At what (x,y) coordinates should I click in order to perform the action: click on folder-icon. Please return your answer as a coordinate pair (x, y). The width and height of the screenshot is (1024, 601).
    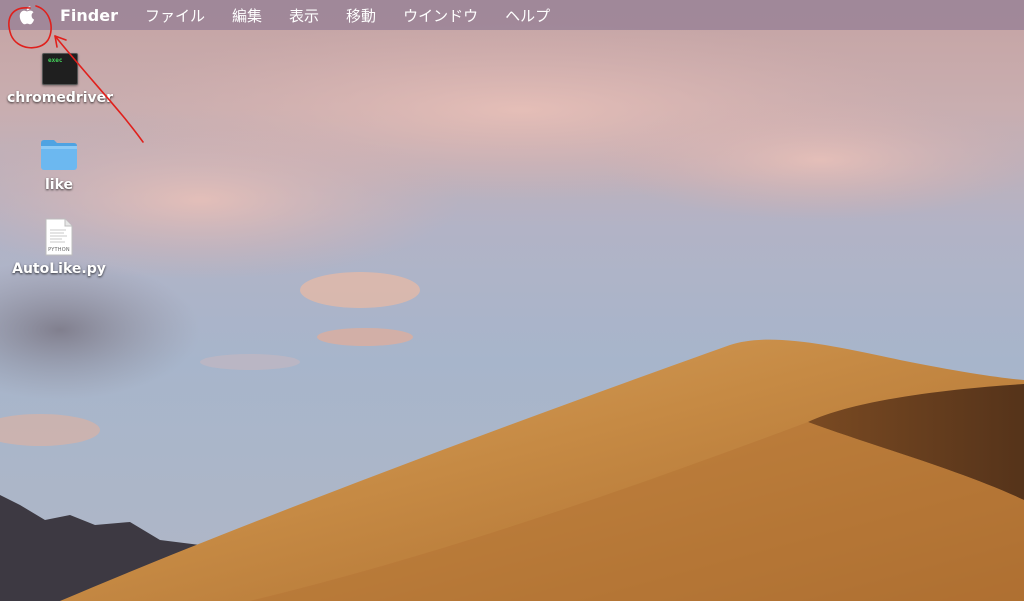
    Looking at the image, I should click on (59, 155).